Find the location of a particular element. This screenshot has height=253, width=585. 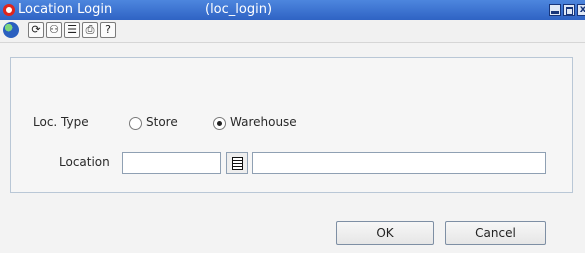

loc-type-label: Loc. Type is located at coordinates (61, 122).